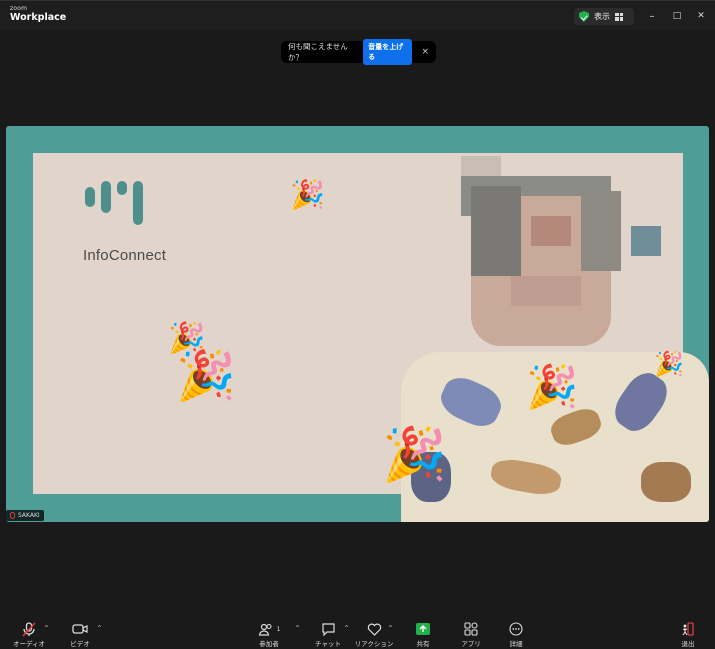 The image size is (715, 649). What do you see at coordinates (29, 629) in the screenshot?
I see `mic-off-icon` at bounding box center [29, 629].